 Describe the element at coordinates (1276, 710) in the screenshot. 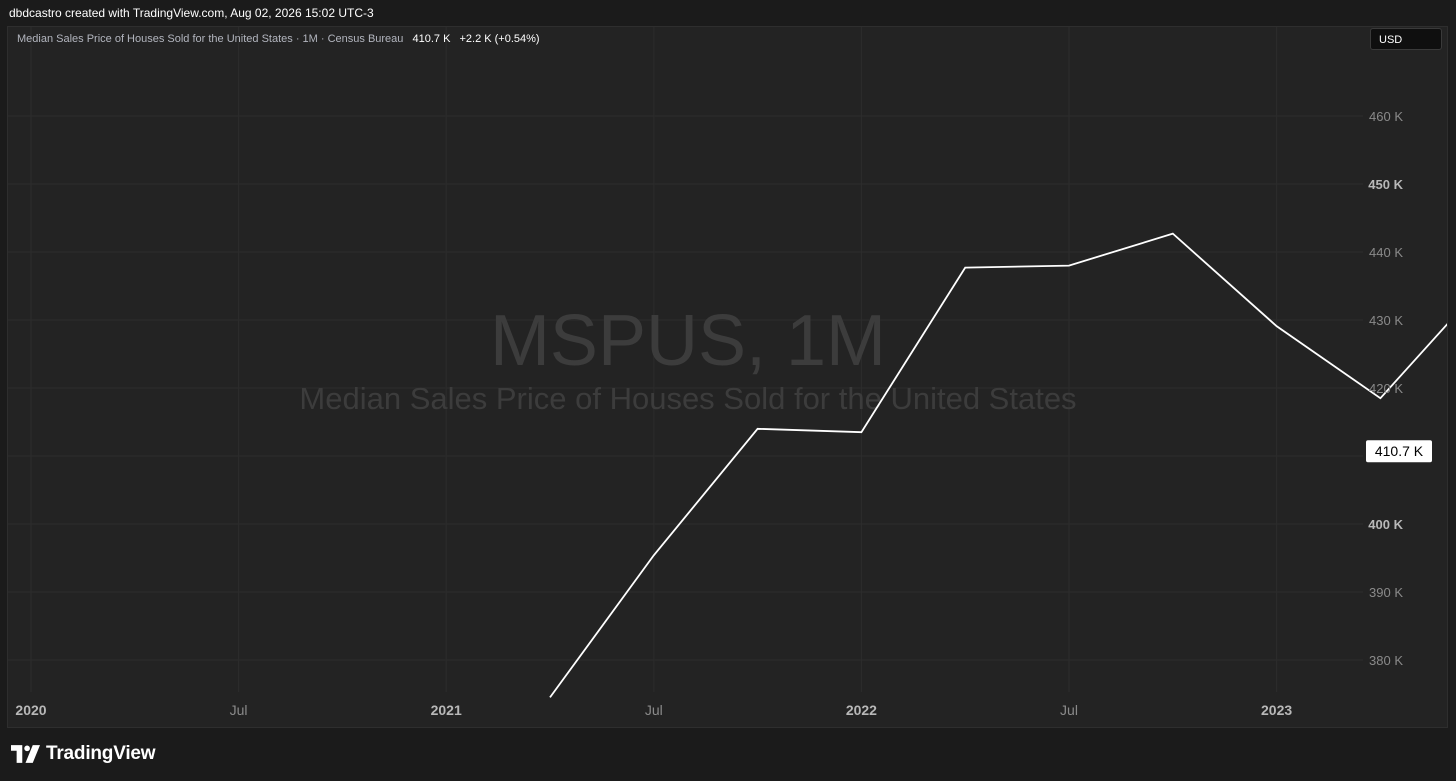

I see `x-tick-label: 2023` at that location.